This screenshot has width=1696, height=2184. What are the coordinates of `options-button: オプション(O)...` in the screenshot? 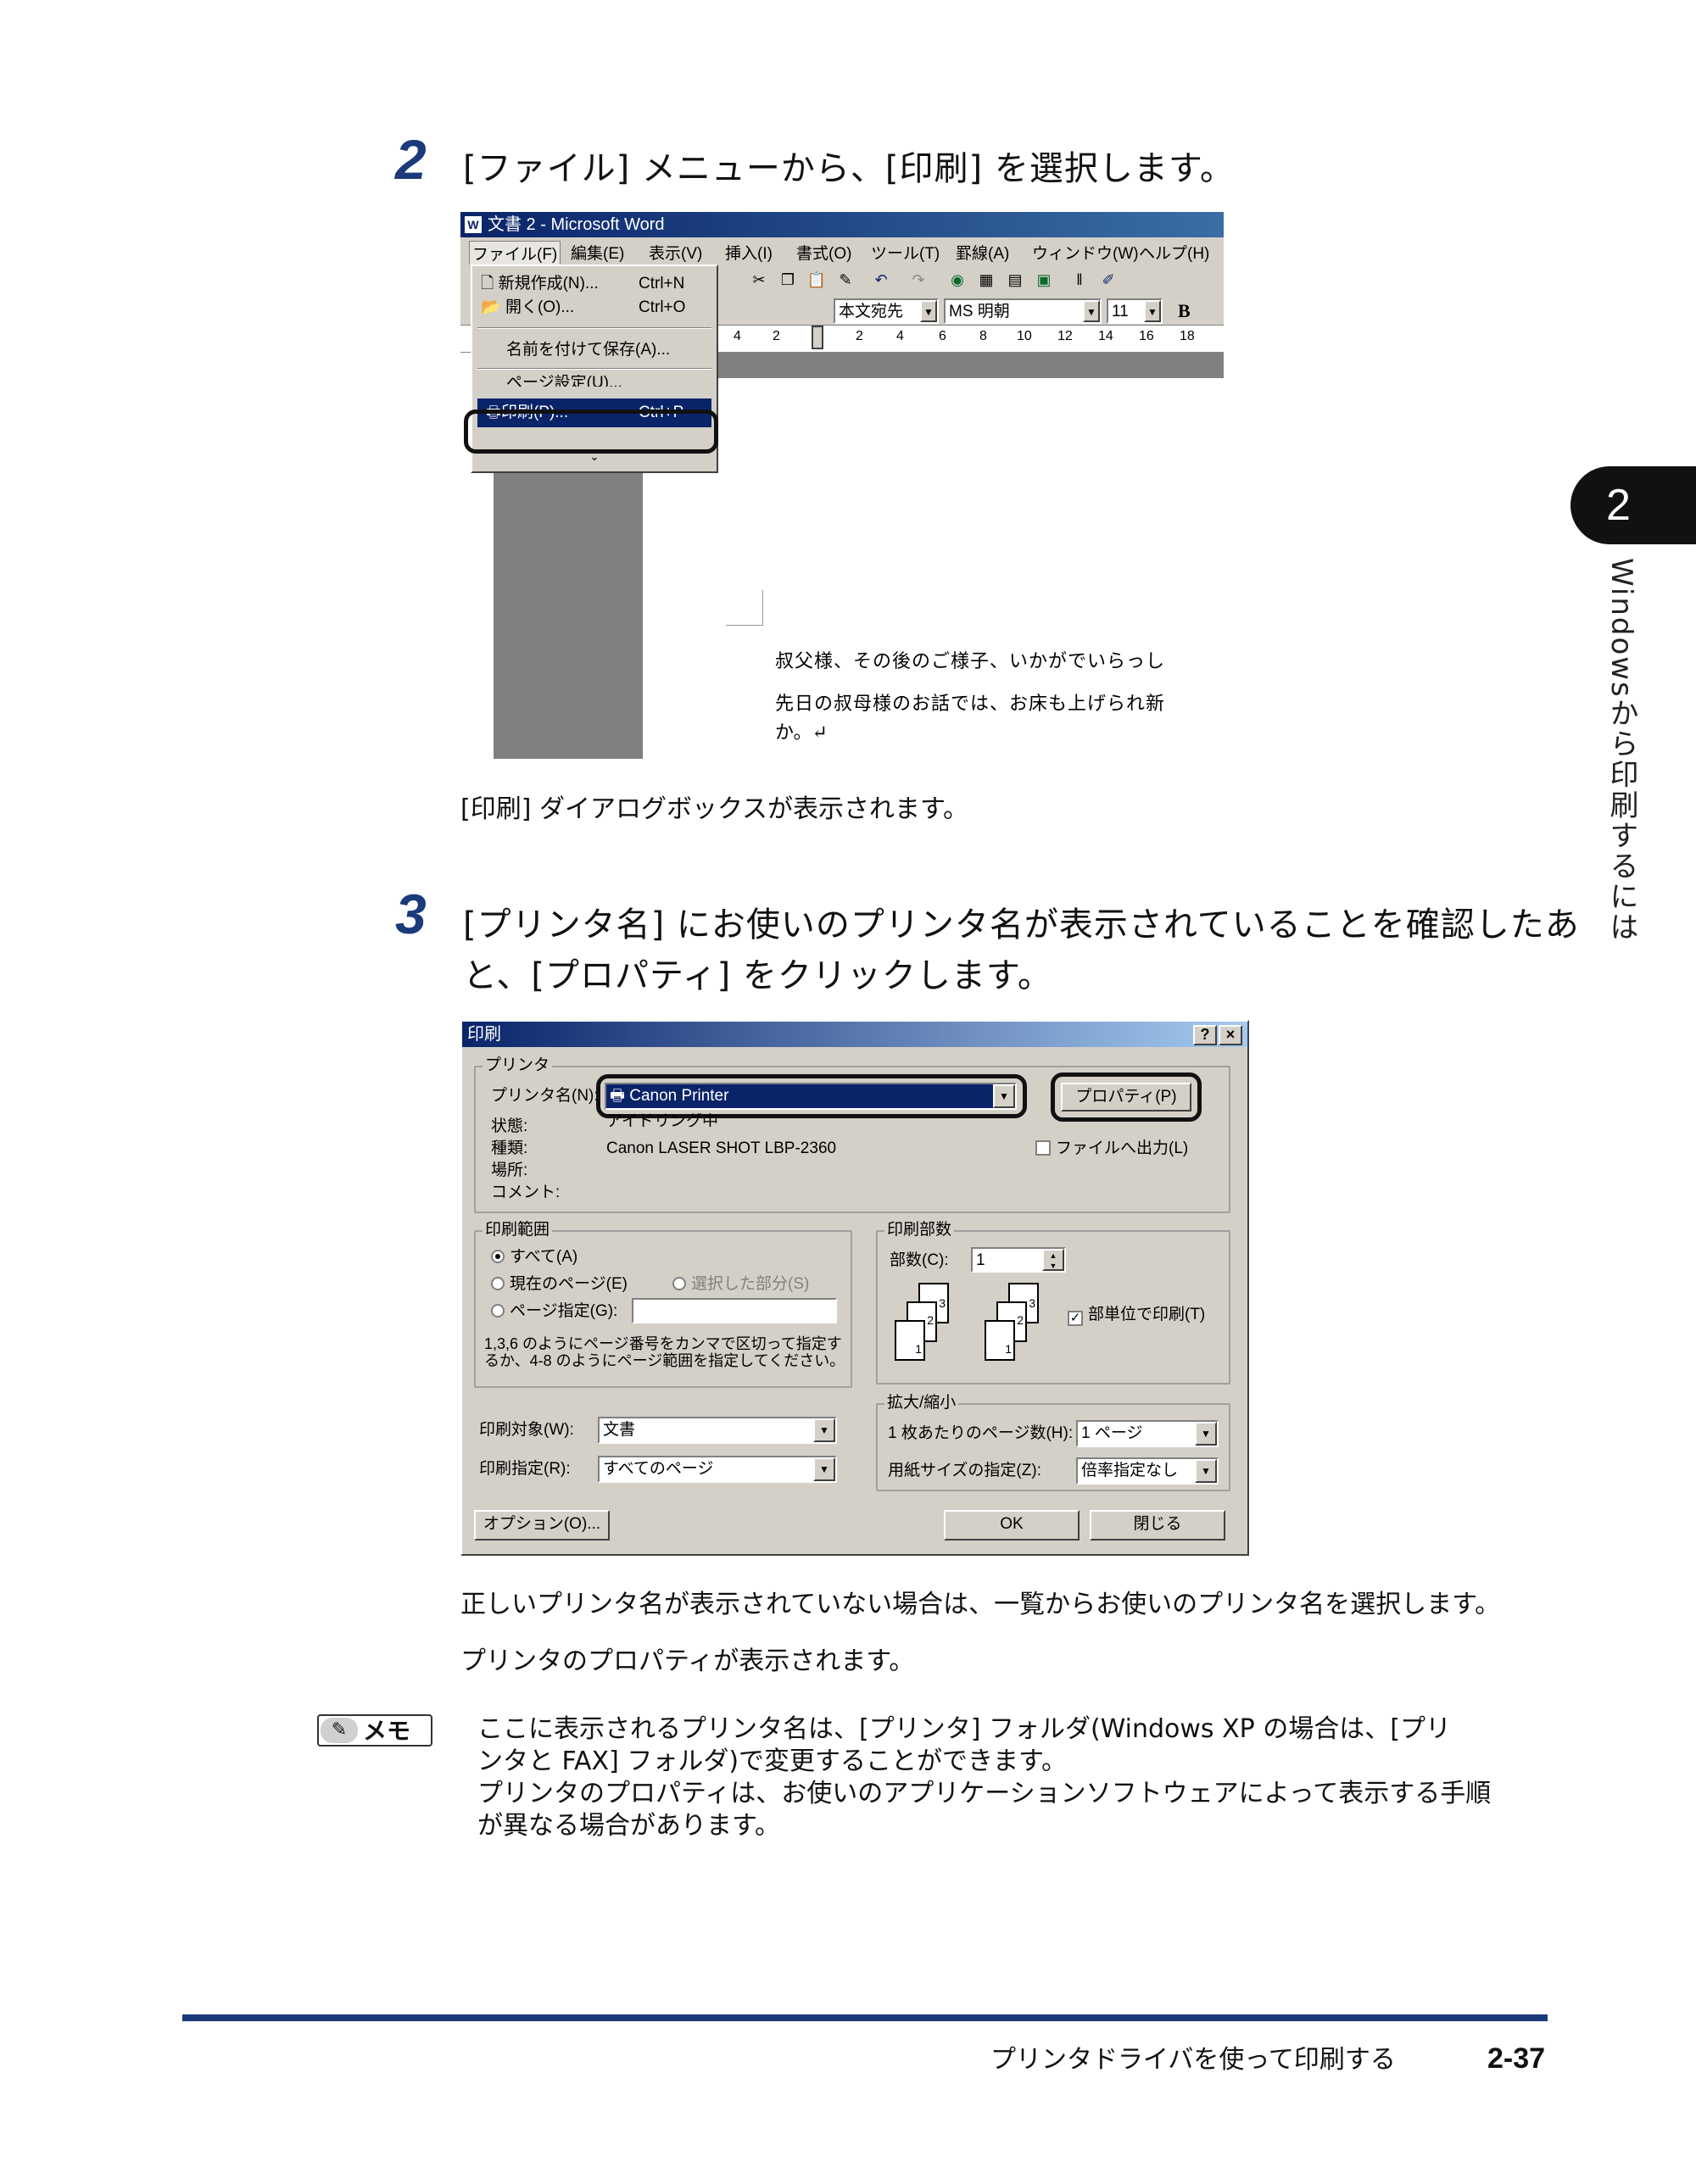 It's located at (542, 1525).